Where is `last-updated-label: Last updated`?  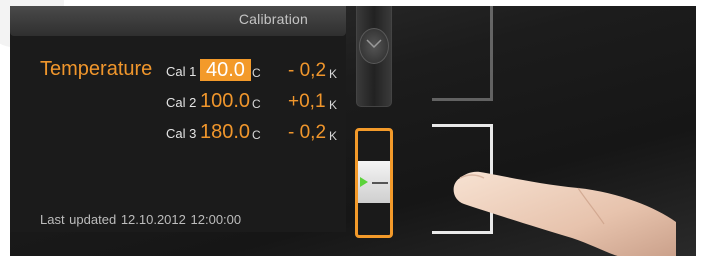
last-updated-label: Last updated is located at coordinates (78, 219).